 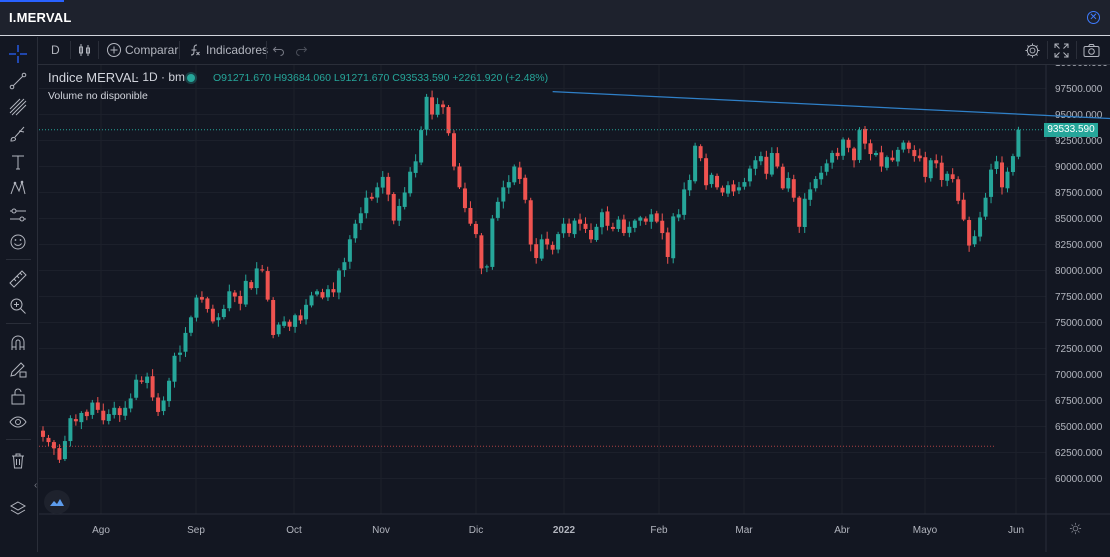 I want to click on settings-button, so click(x=1032, y=50).